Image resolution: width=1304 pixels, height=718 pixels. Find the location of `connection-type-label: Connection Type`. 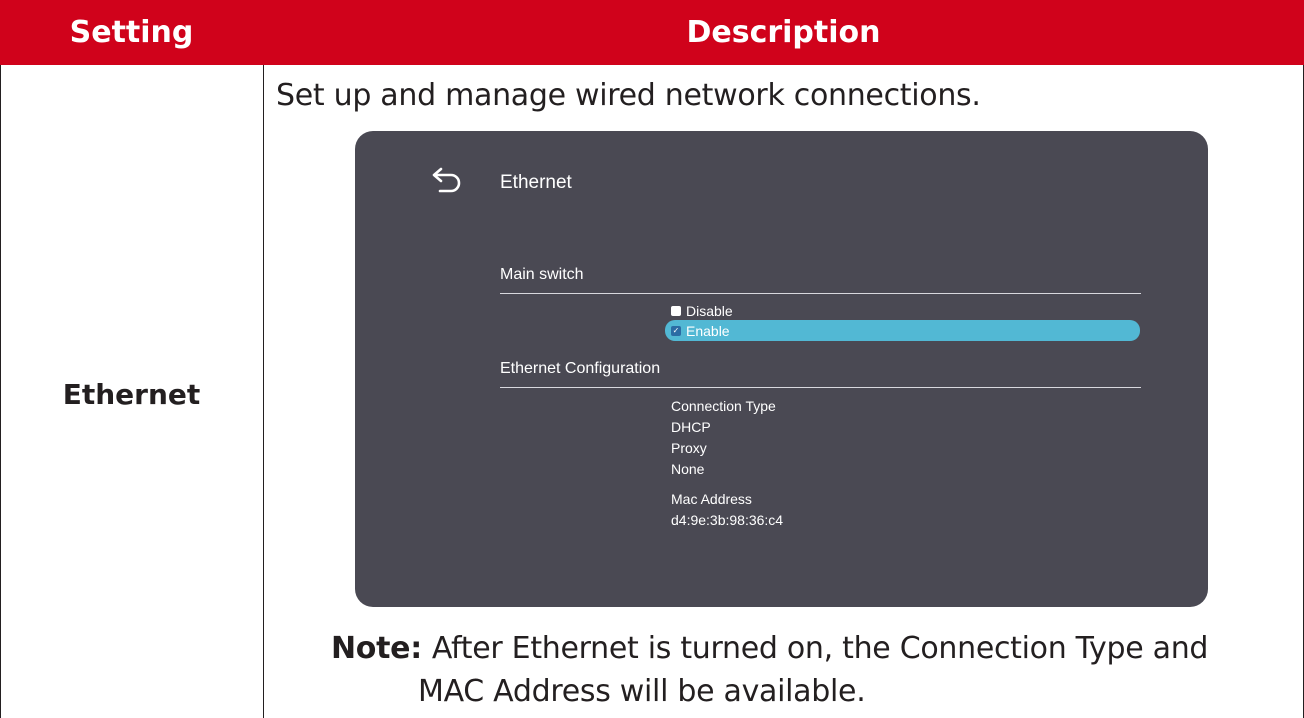

connection-type-label: Connection Type is located at coordinates (723, 406).